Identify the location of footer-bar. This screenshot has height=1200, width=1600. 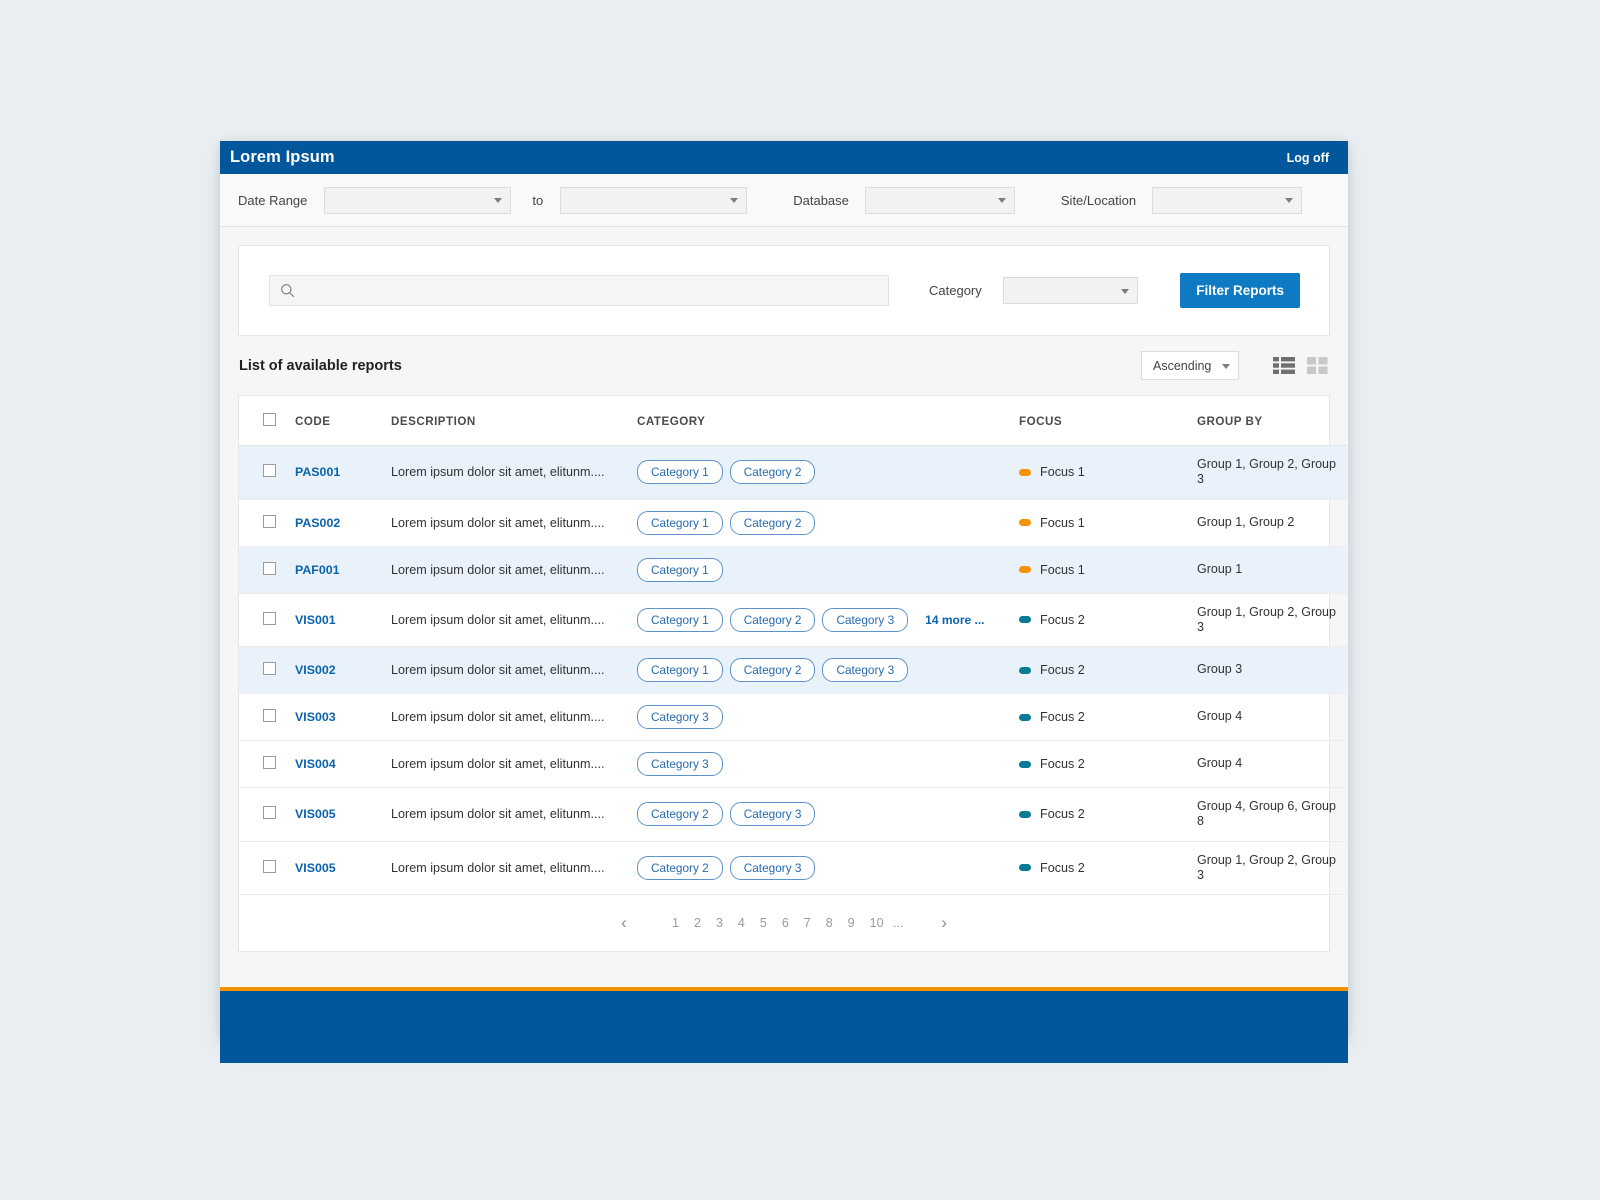
(784, 1025).